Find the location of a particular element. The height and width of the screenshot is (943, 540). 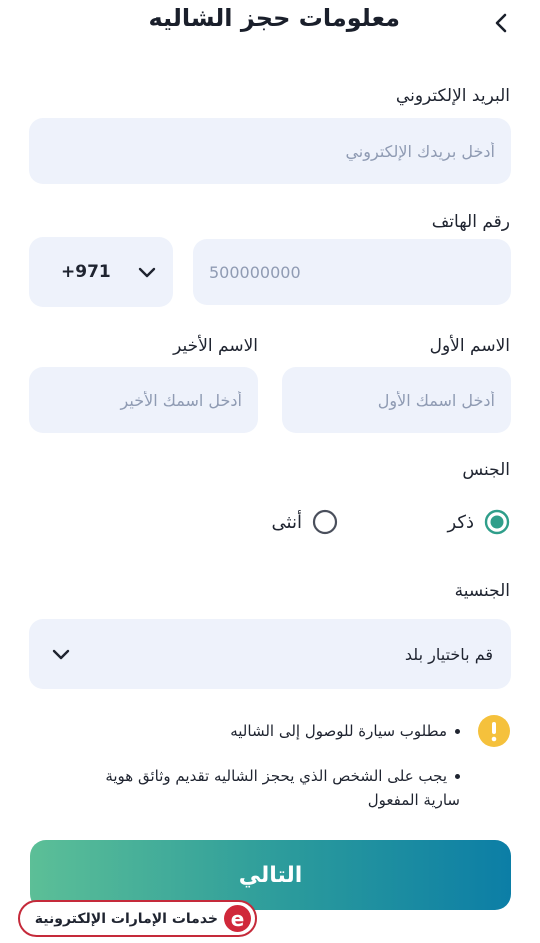

country-code-select: +971 is located at coordinates (101, 272).